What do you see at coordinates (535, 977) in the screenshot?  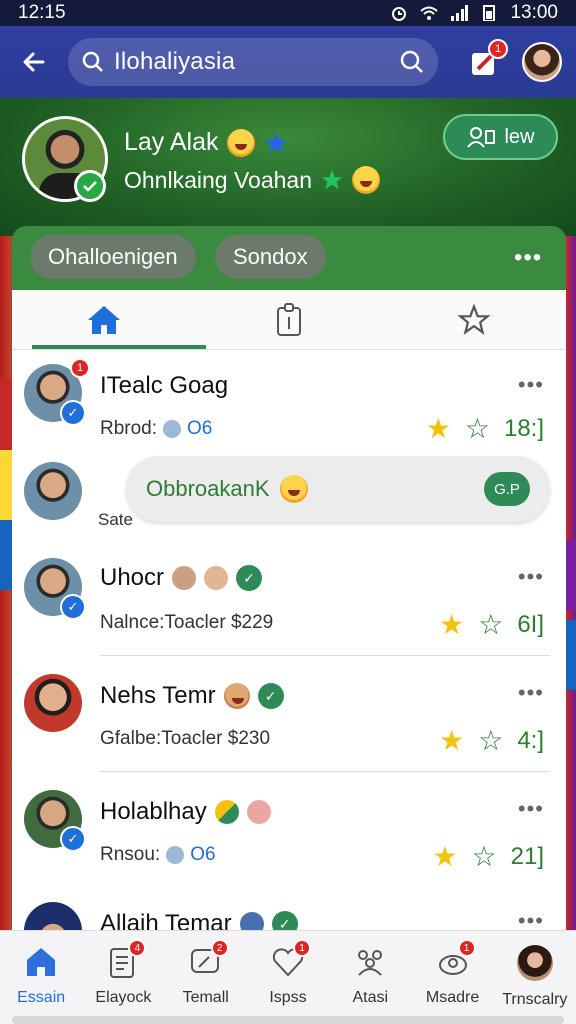 I see `nav-item-trnscalry: Trnscalry` at bounding box center [535, 977].